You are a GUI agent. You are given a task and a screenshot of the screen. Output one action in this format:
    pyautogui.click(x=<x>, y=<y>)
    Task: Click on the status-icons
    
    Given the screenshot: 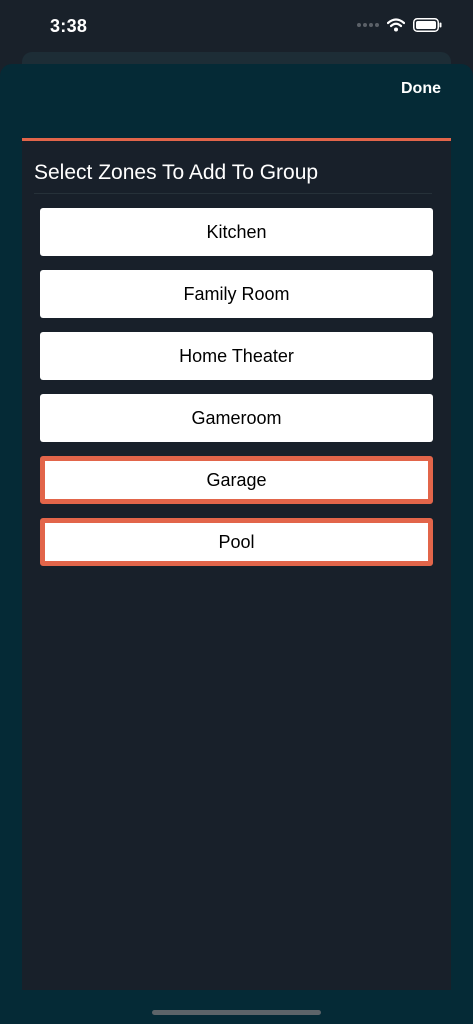 What is the action you would take?
    pyautogui.click(x=400, y=25)
    